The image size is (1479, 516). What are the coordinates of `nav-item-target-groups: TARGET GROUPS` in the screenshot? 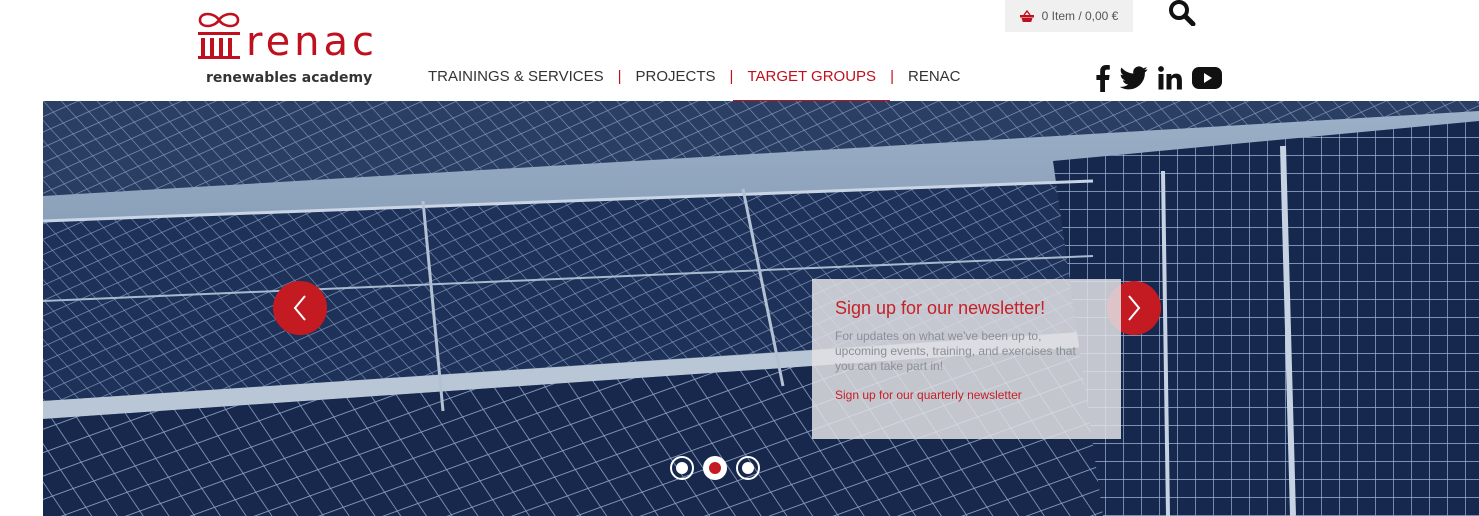 It's located at (812, 83).